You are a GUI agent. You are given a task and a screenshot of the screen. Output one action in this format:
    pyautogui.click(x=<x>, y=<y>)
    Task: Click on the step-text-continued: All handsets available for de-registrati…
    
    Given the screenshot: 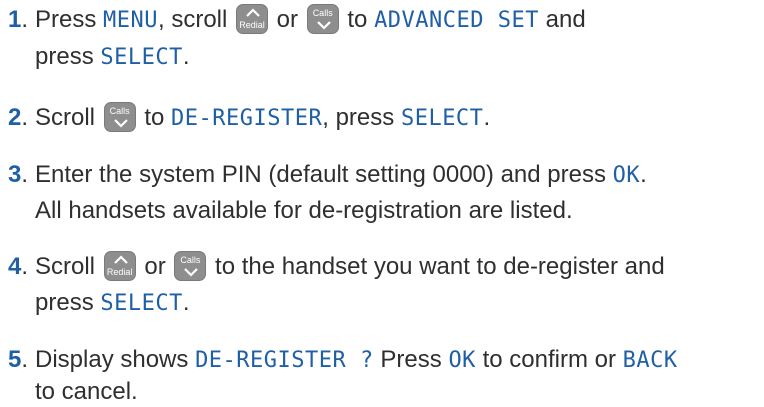 What is the action you would take?
    pyautogui.click(x=304, y=210)
    